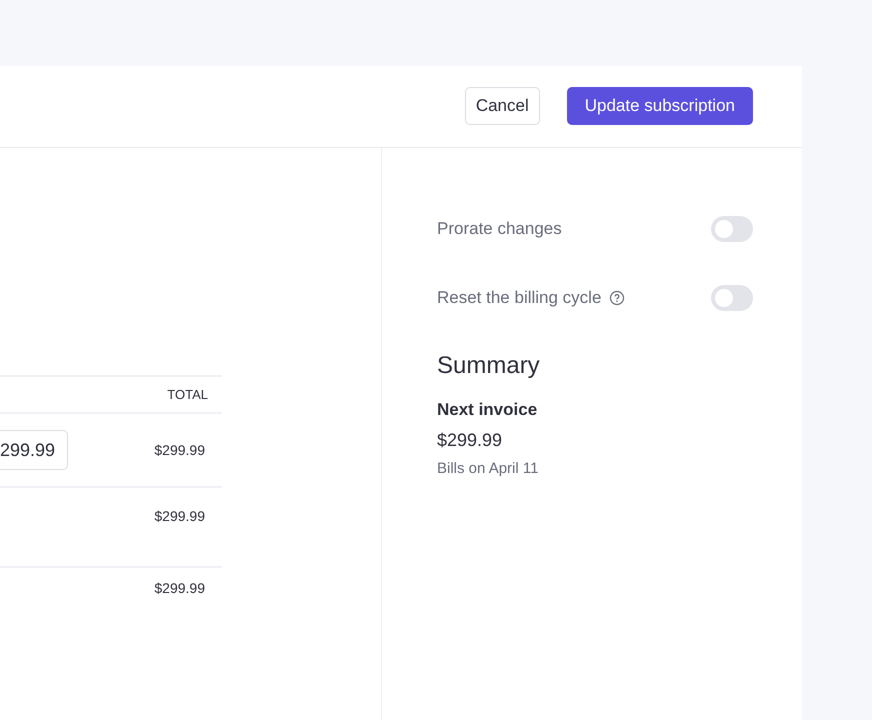 The height and width of the screenshot is (720, 872). Describe the element at coordinates (502, 105) in the screenshot. I see `cancel-button: Cancel` at that location.